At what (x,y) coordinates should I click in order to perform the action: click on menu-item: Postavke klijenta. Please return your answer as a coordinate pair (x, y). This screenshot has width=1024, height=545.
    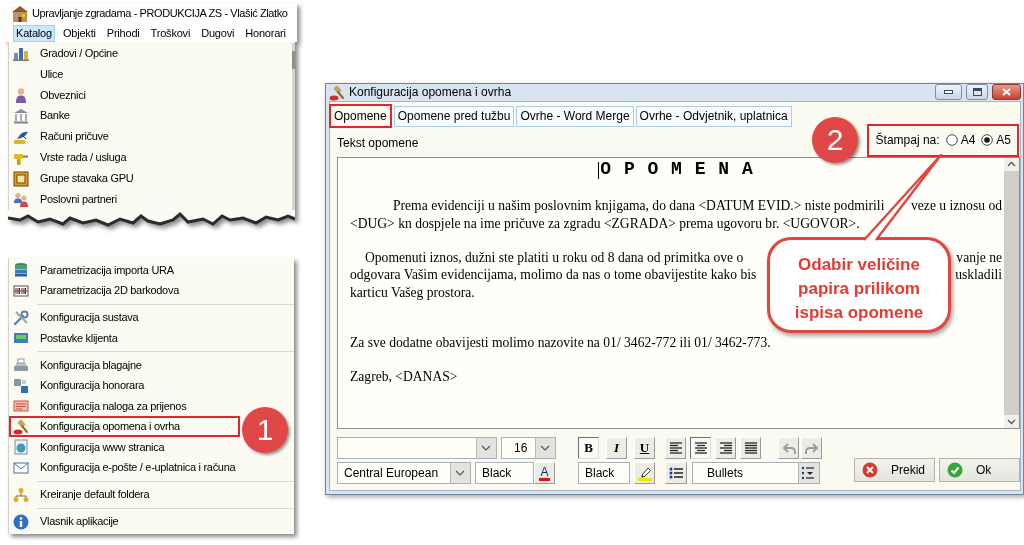
    Looking at the image, I should click on (124, 338).